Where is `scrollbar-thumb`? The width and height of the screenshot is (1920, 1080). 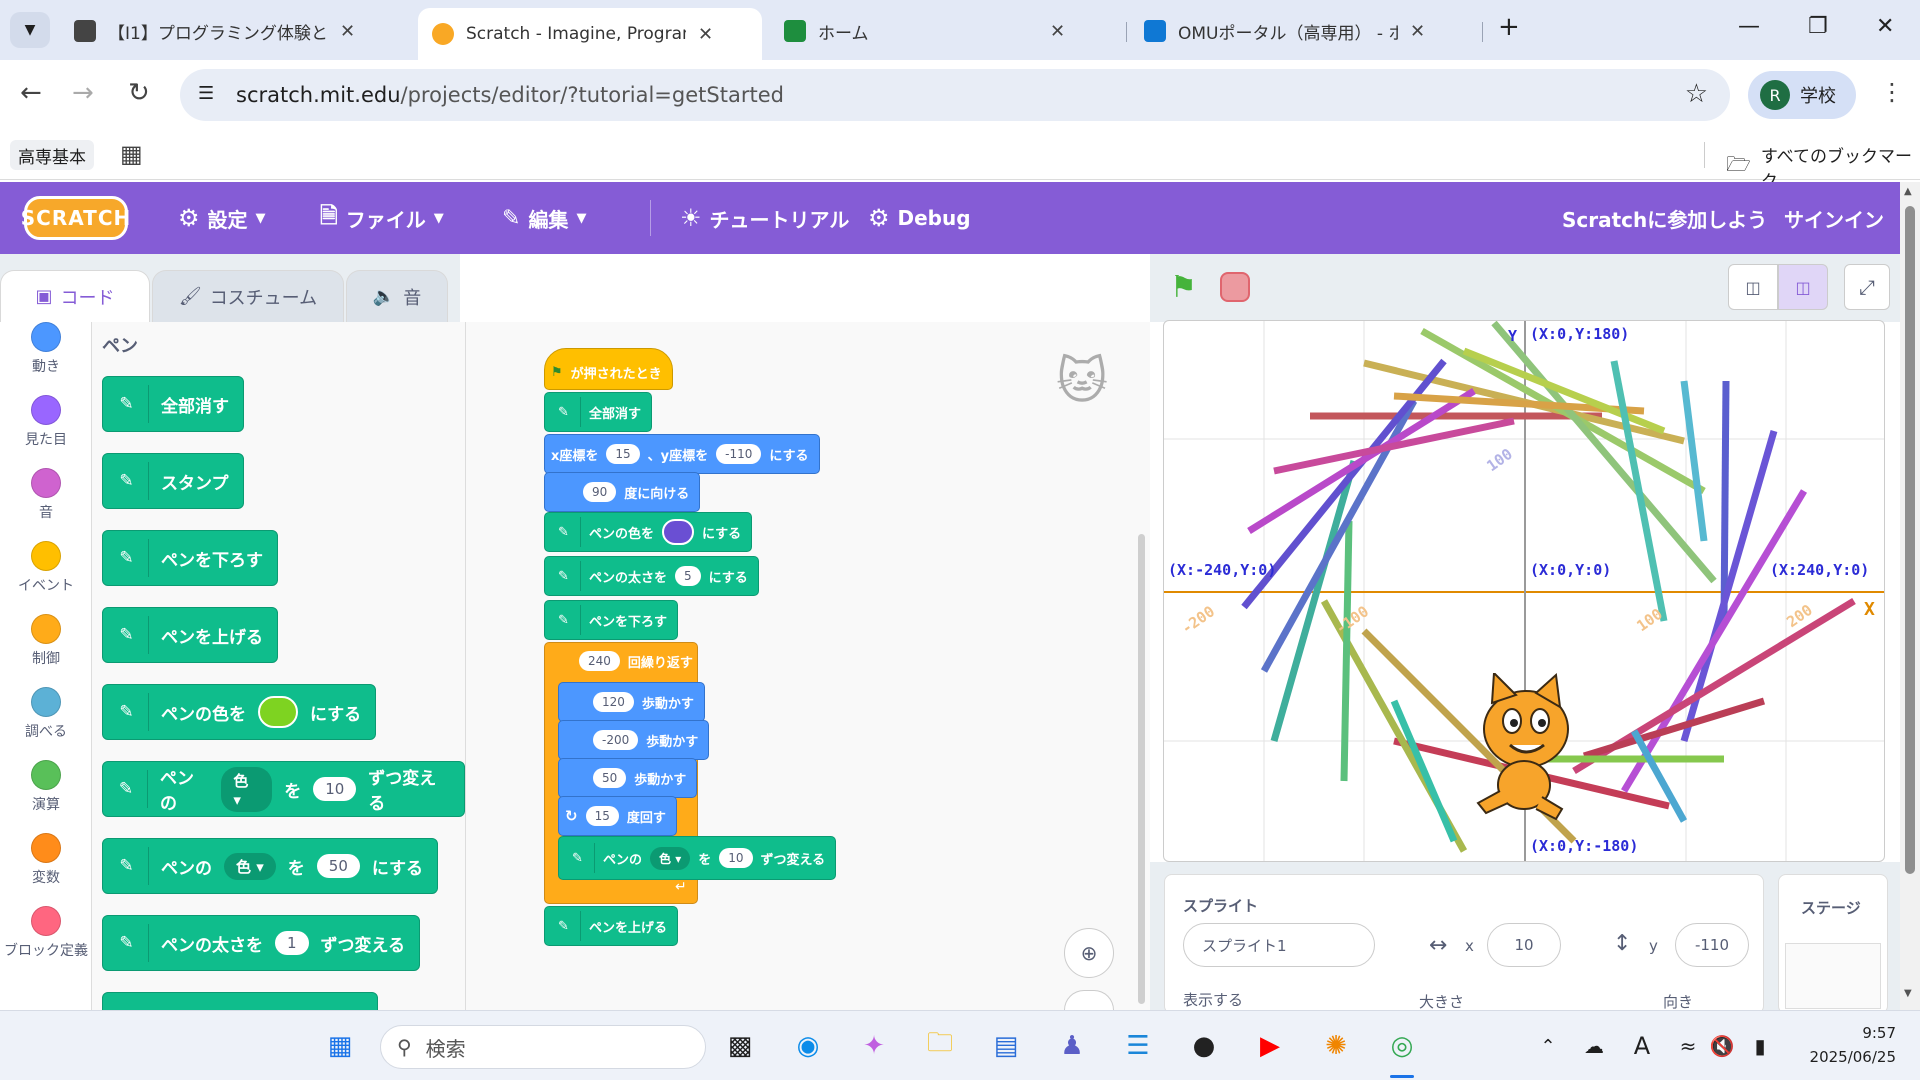
scrollbar-thumb is located at coordinates (1910, 540).